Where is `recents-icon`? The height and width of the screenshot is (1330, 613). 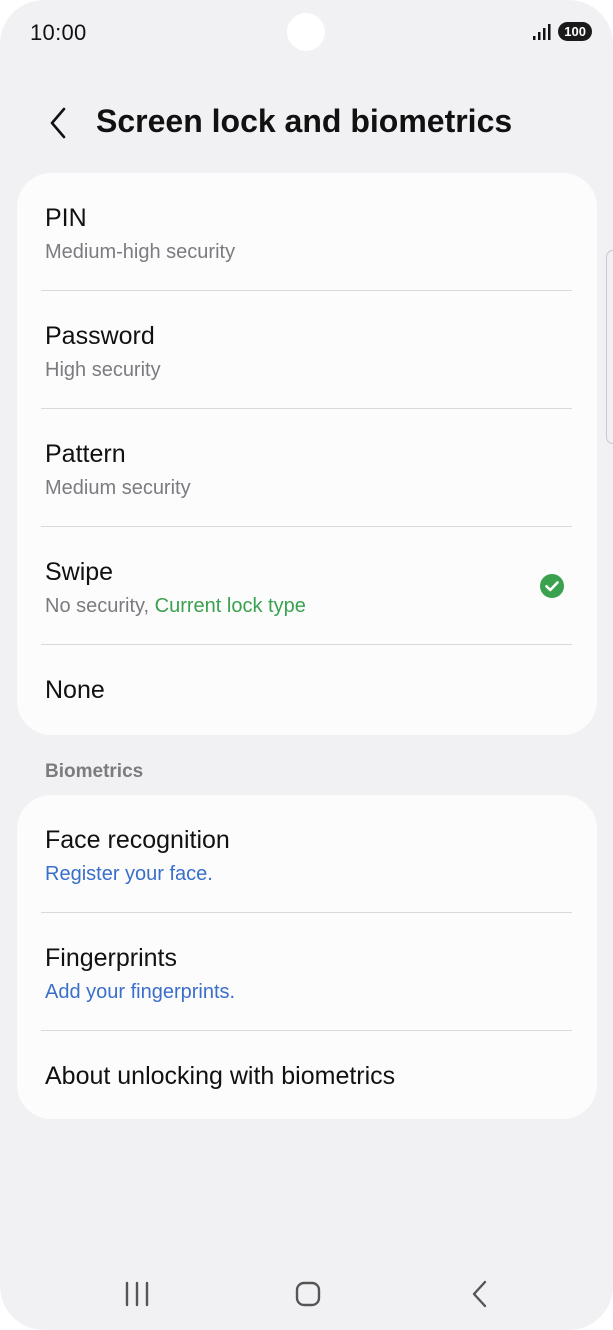 recents-icon is located at coordinates (137, 1294).